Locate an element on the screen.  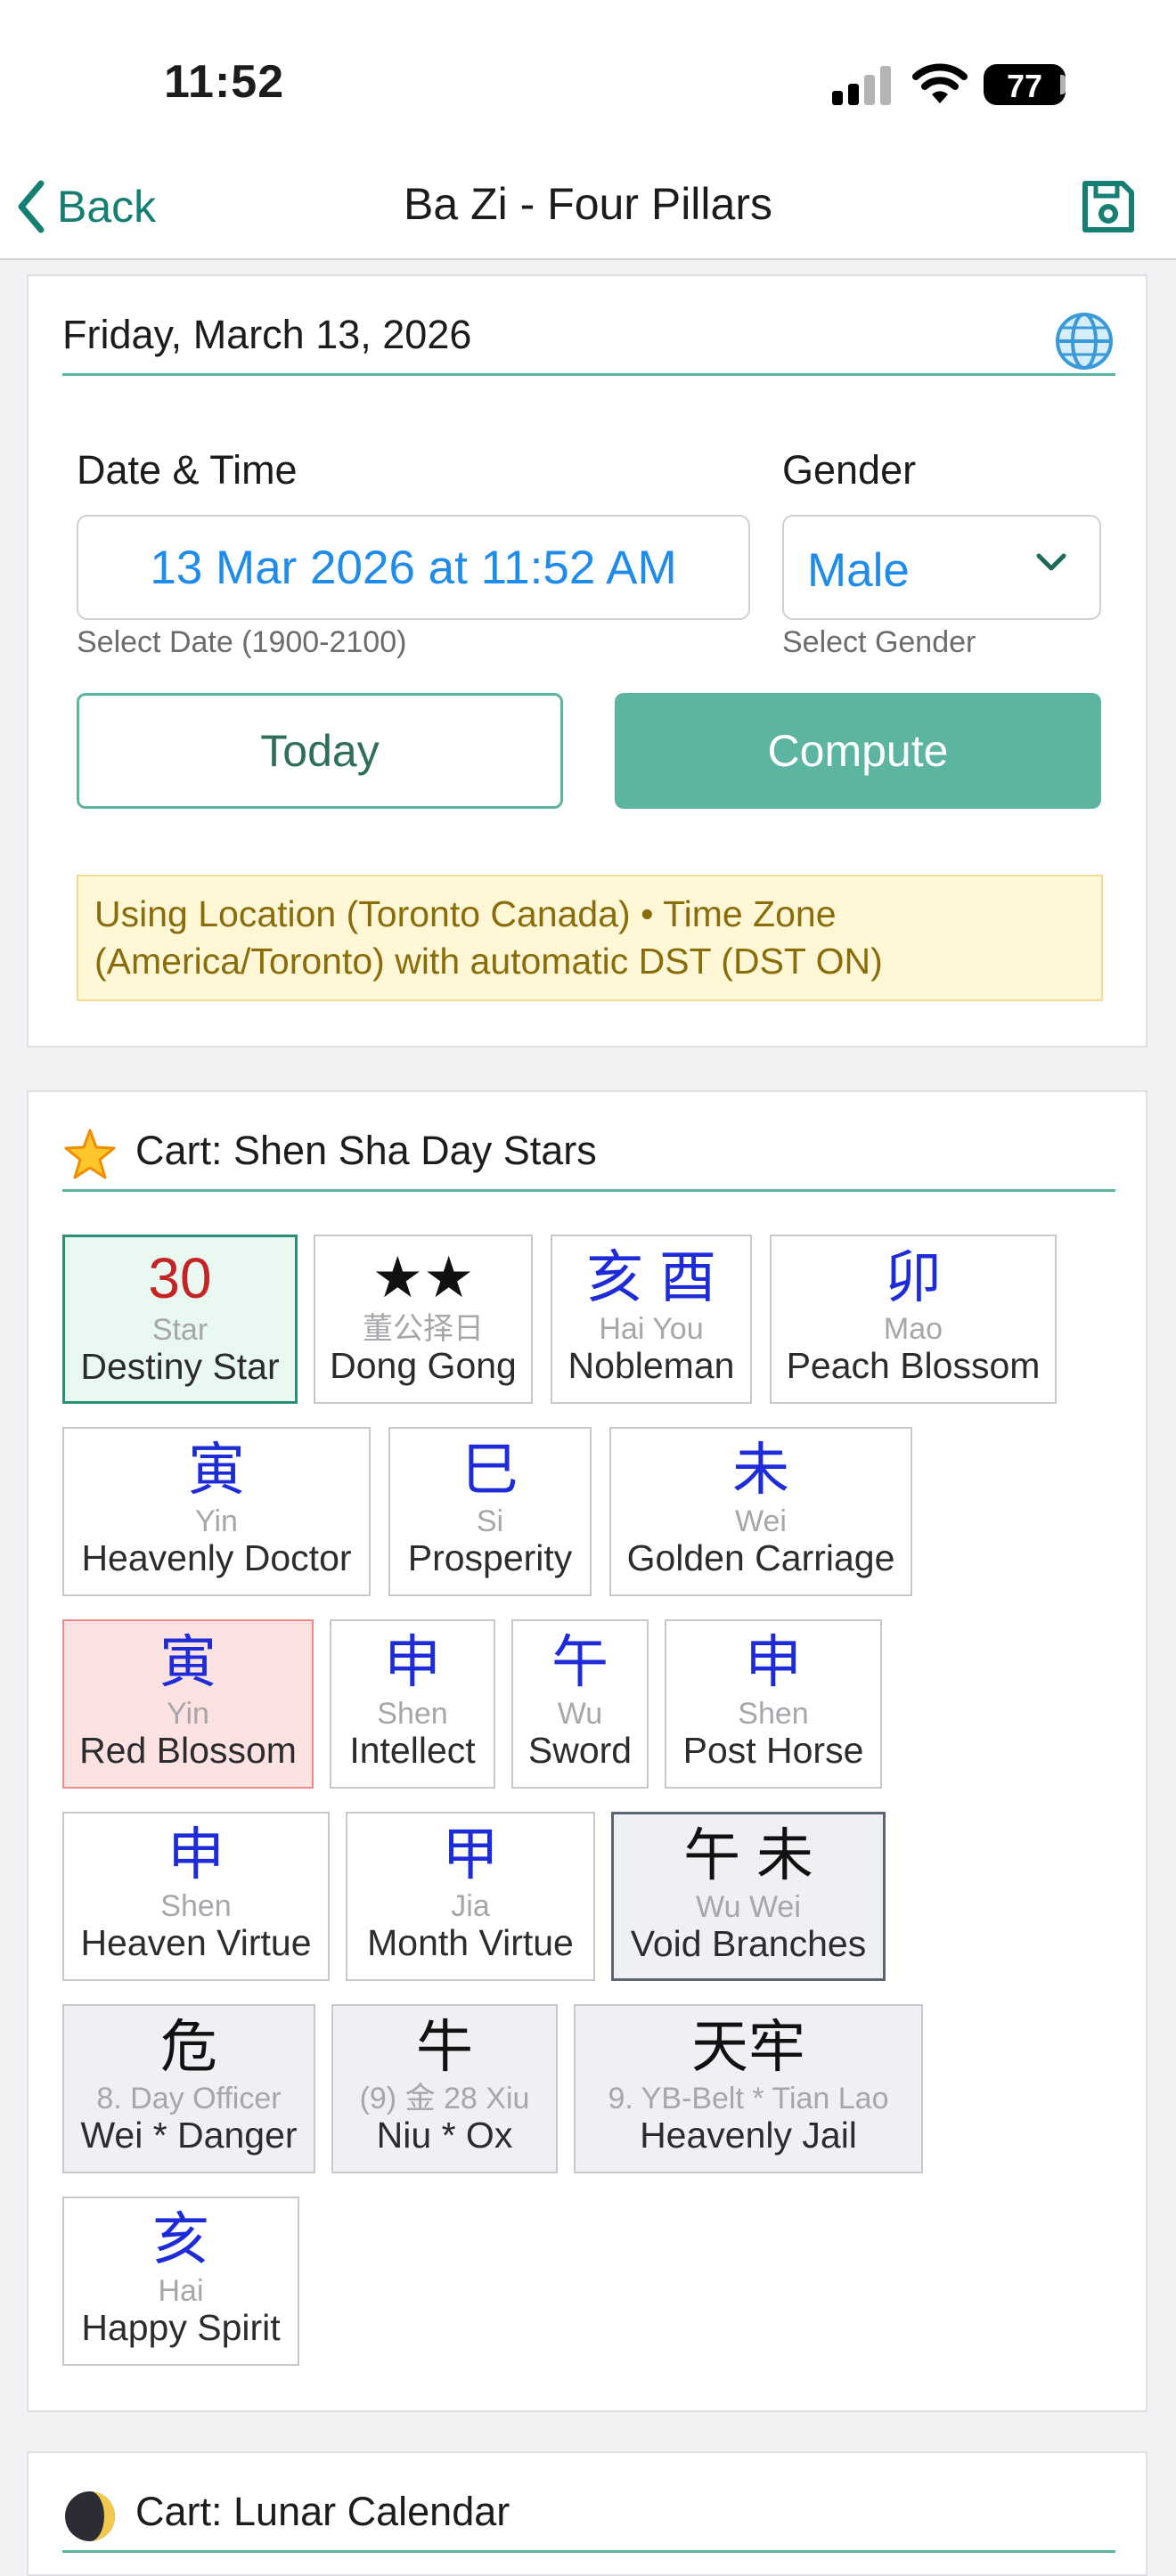
tile-sub: 8. Day Officer is located at coordinates (189, 2099).